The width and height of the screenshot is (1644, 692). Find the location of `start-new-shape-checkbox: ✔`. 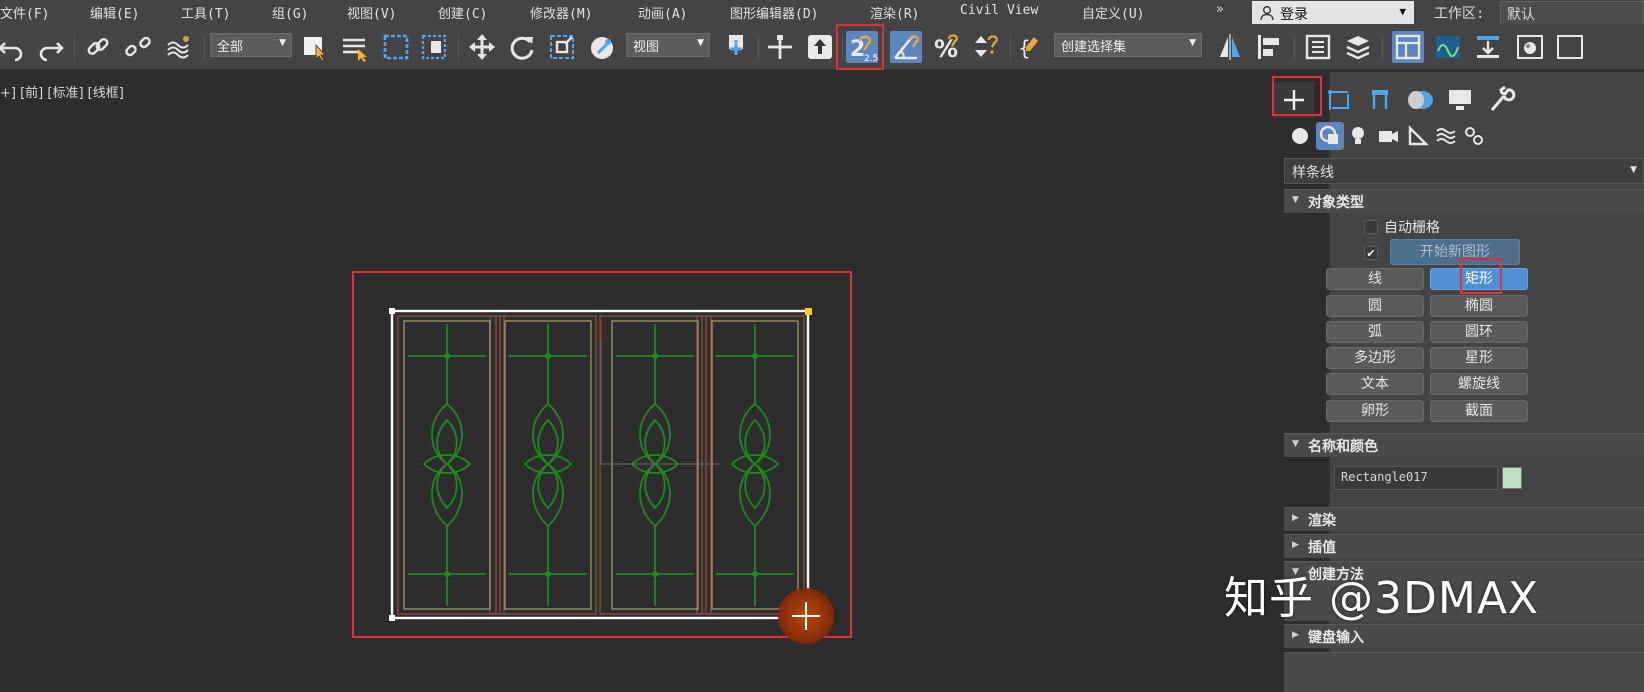

start-new-shape-checkbox: ✔ is located at coordinates (1371, 253).